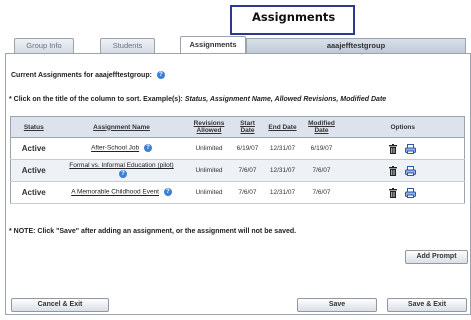 The image size is (471, 320). What do you see at coordinates (247, 127) in the screenshot?
I see `column-header-start-date: Start Date` at bounding box center [247, 127].